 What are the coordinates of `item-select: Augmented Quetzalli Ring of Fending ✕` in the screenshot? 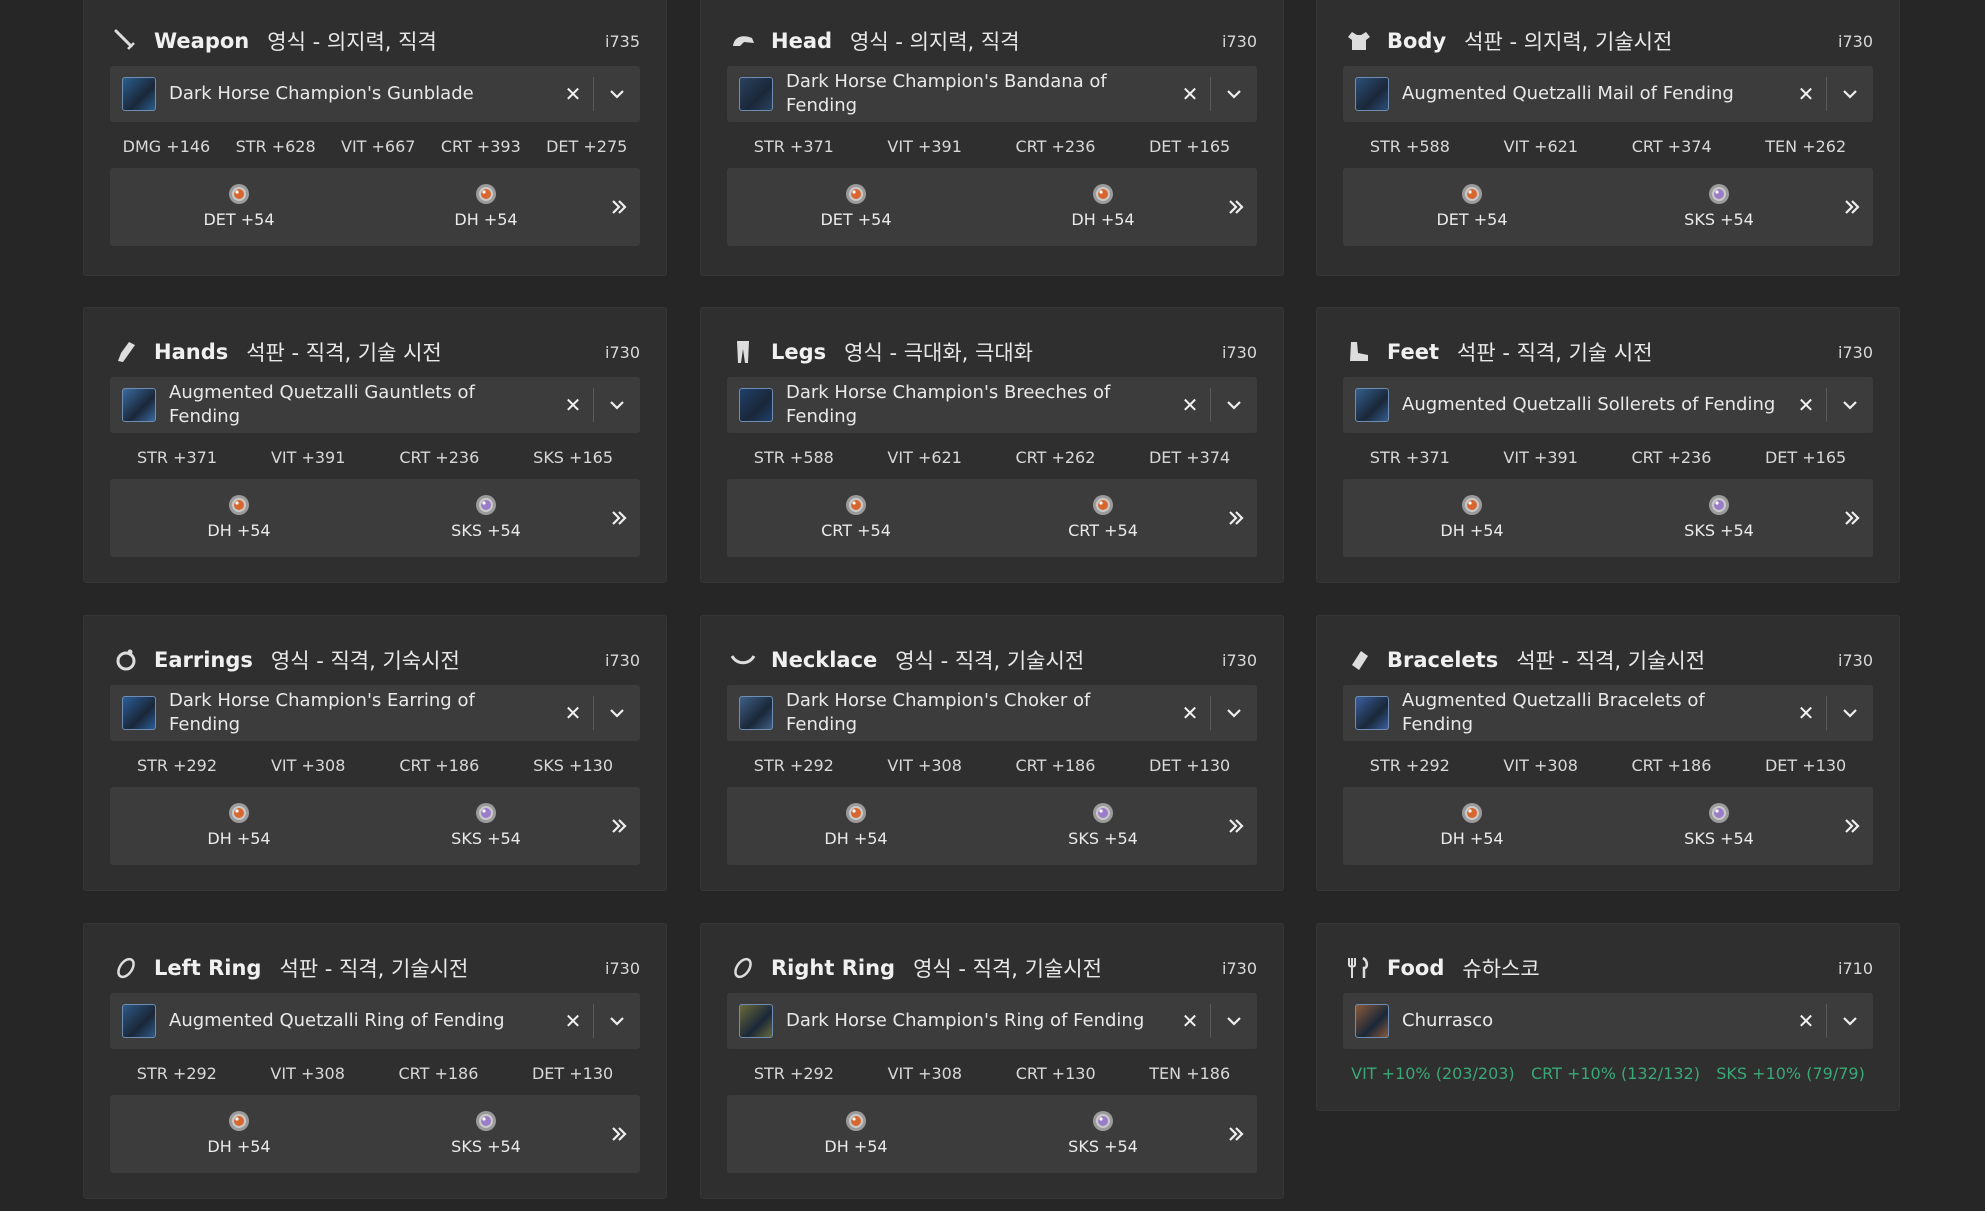 It's located at (375, 1021).